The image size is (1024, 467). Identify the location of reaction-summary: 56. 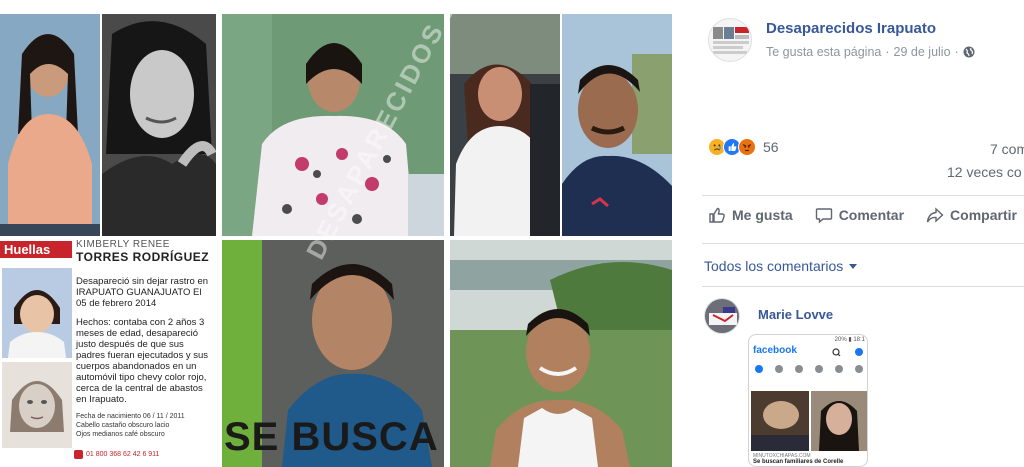
(743, 147).